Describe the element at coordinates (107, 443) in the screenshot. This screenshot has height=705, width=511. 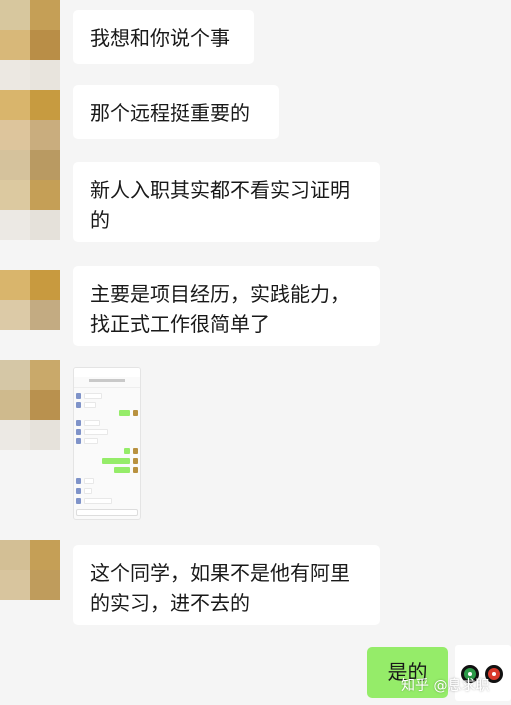
I see `image-message` at that location.